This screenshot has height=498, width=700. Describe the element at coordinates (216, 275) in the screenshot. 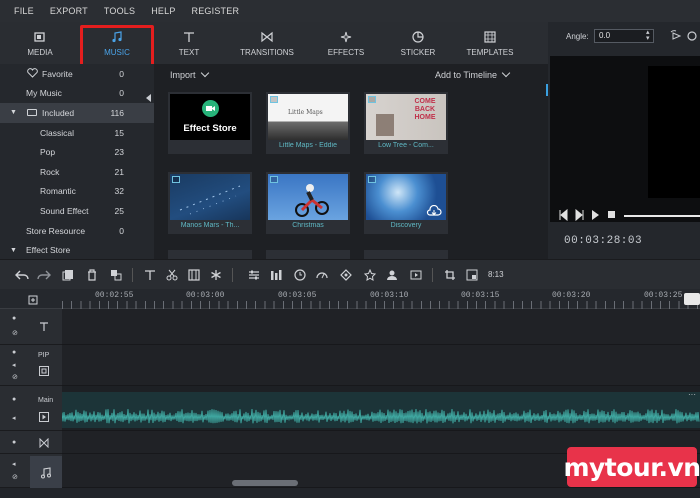

I see `freeze-snowflake-icon` at that location.